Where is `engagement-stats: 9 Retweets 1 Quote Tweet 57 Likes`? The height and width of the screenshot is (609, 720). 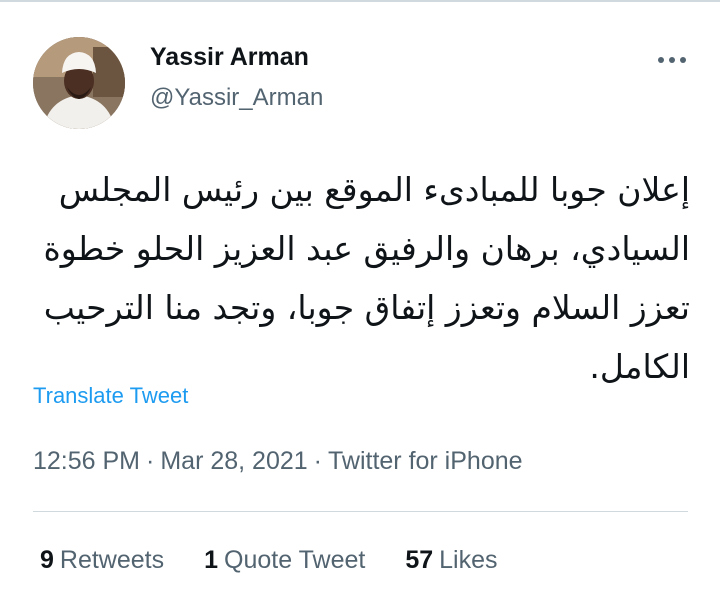 engagement-stats: 9 Retweets 1 Quote Tweet 57 Likes is located at coordinates (289, 560).